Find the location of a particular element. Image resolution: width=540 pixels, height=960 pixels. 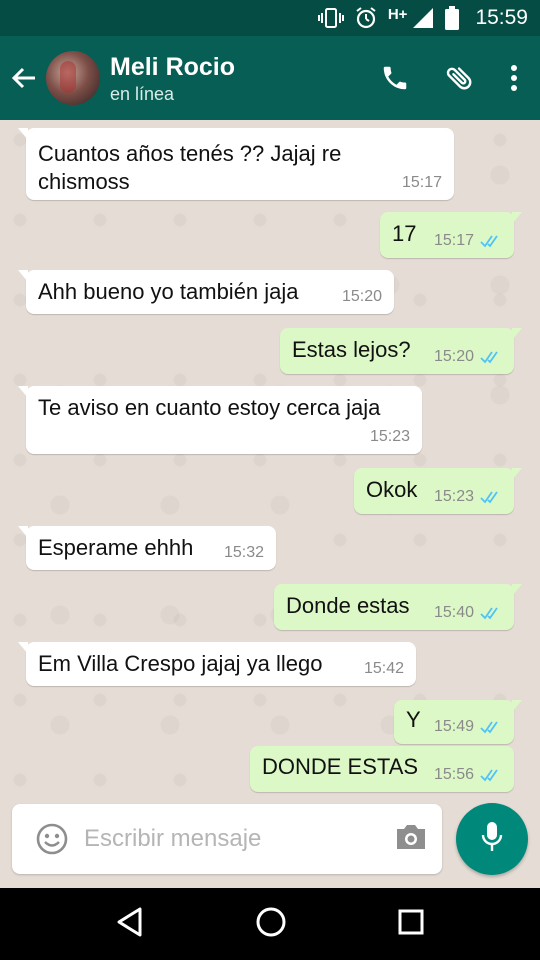

contact-name: Meli Rocio is located at coordinates (173, 66).